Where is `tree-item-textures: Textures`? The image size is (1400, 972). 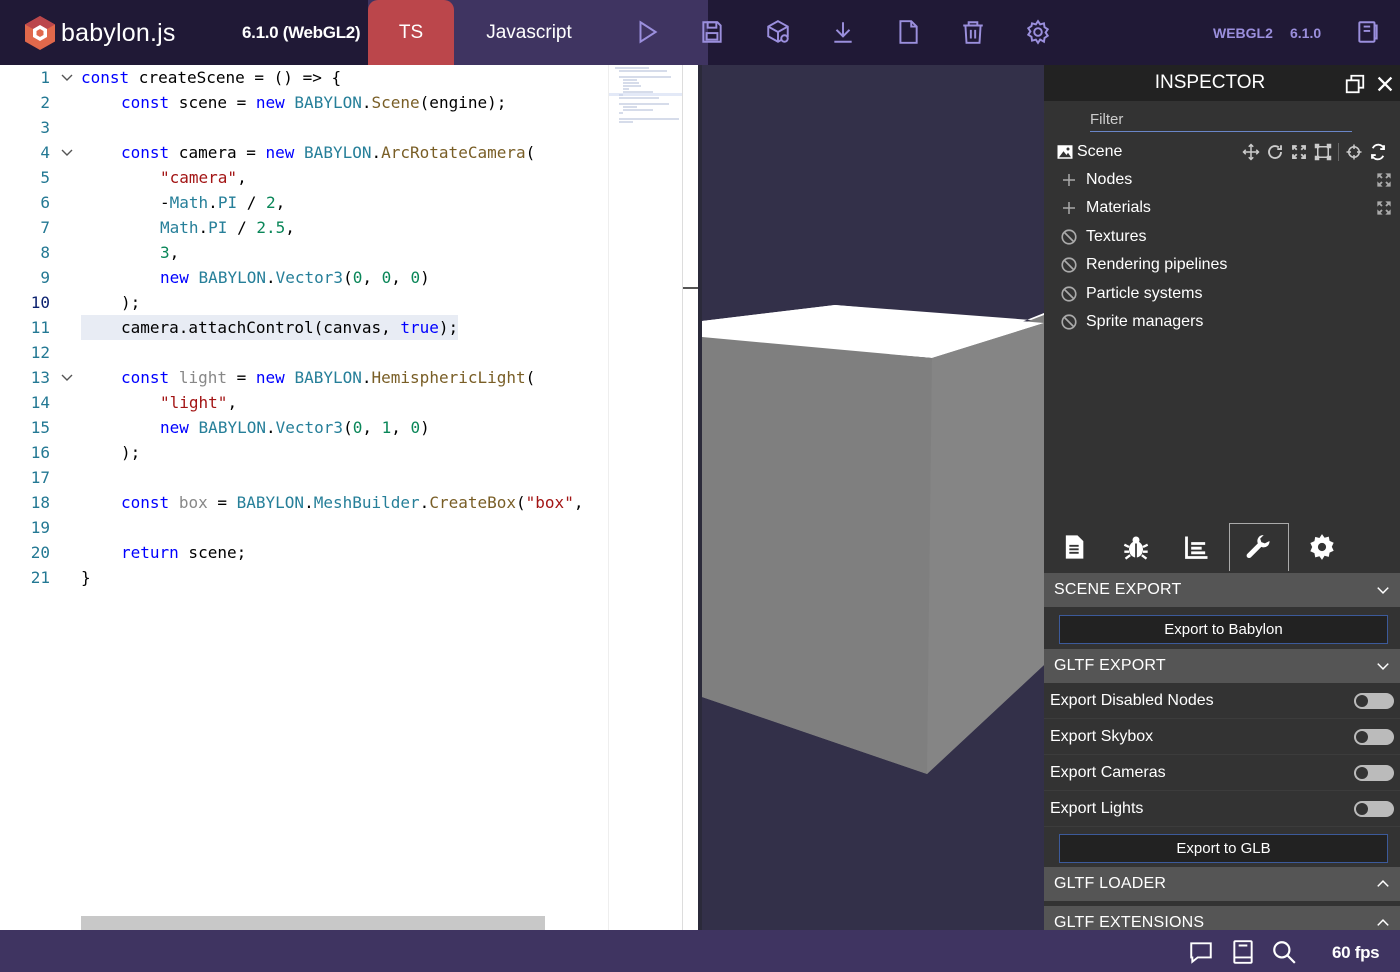
tree-item-textures: Textures is located at coordinates (1222, 237).